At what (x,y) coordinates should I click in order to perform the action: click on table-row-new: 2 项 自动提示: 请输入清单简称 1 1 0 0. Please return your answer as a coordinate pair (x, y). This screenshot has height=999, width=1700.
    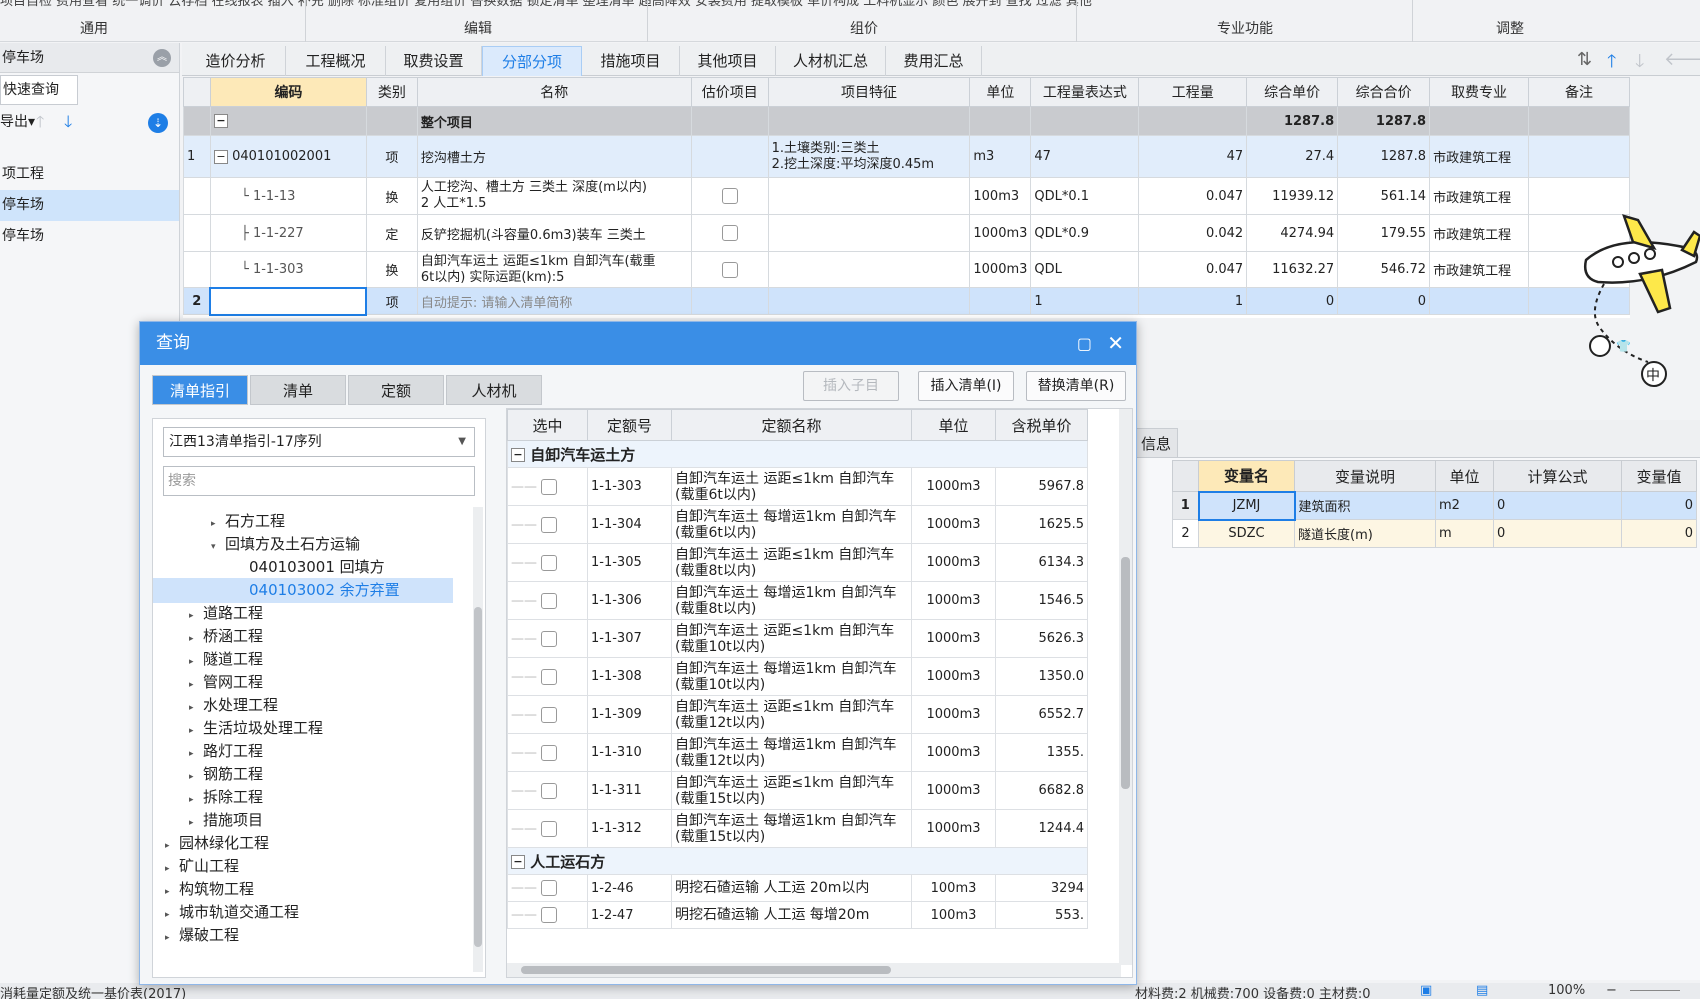
    Looking at the image, I should click on (906, 301).